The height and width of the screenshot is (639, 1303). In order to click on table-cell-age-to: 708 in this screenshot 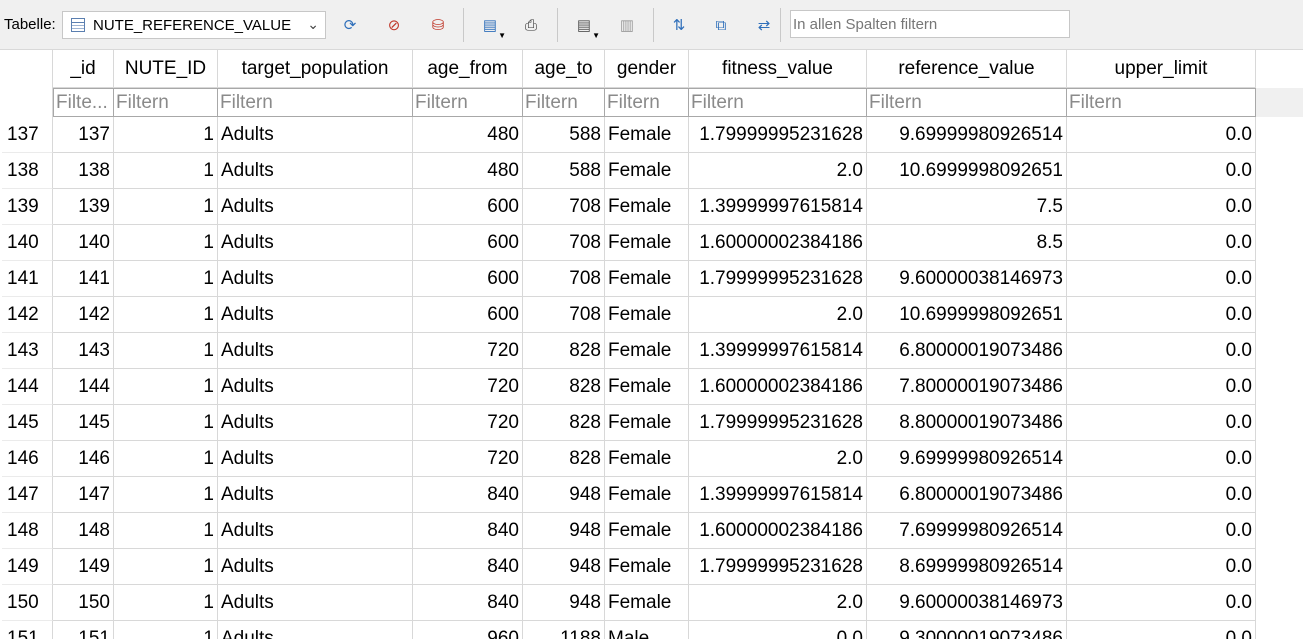, I will do `click(564, 279)`.